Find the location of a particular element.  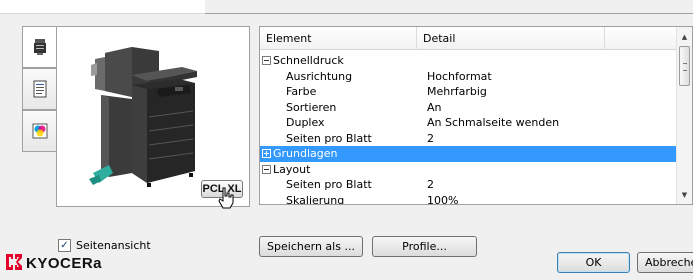

printer-tab is located at coordinates (39, 47).